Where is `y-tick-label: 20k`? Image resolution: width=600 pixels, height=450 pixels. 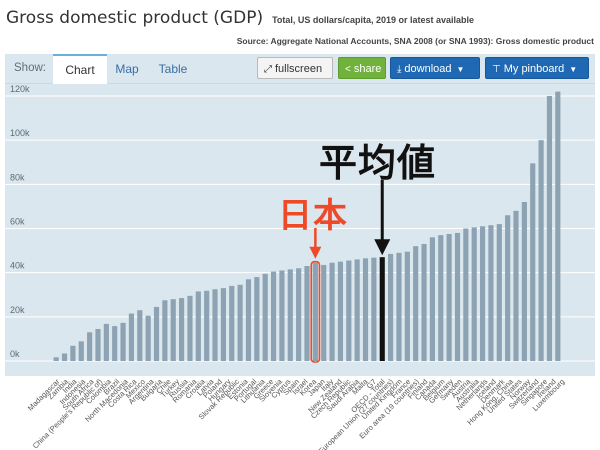 y-tick-label: 20k is located at coordinates (17, 310).